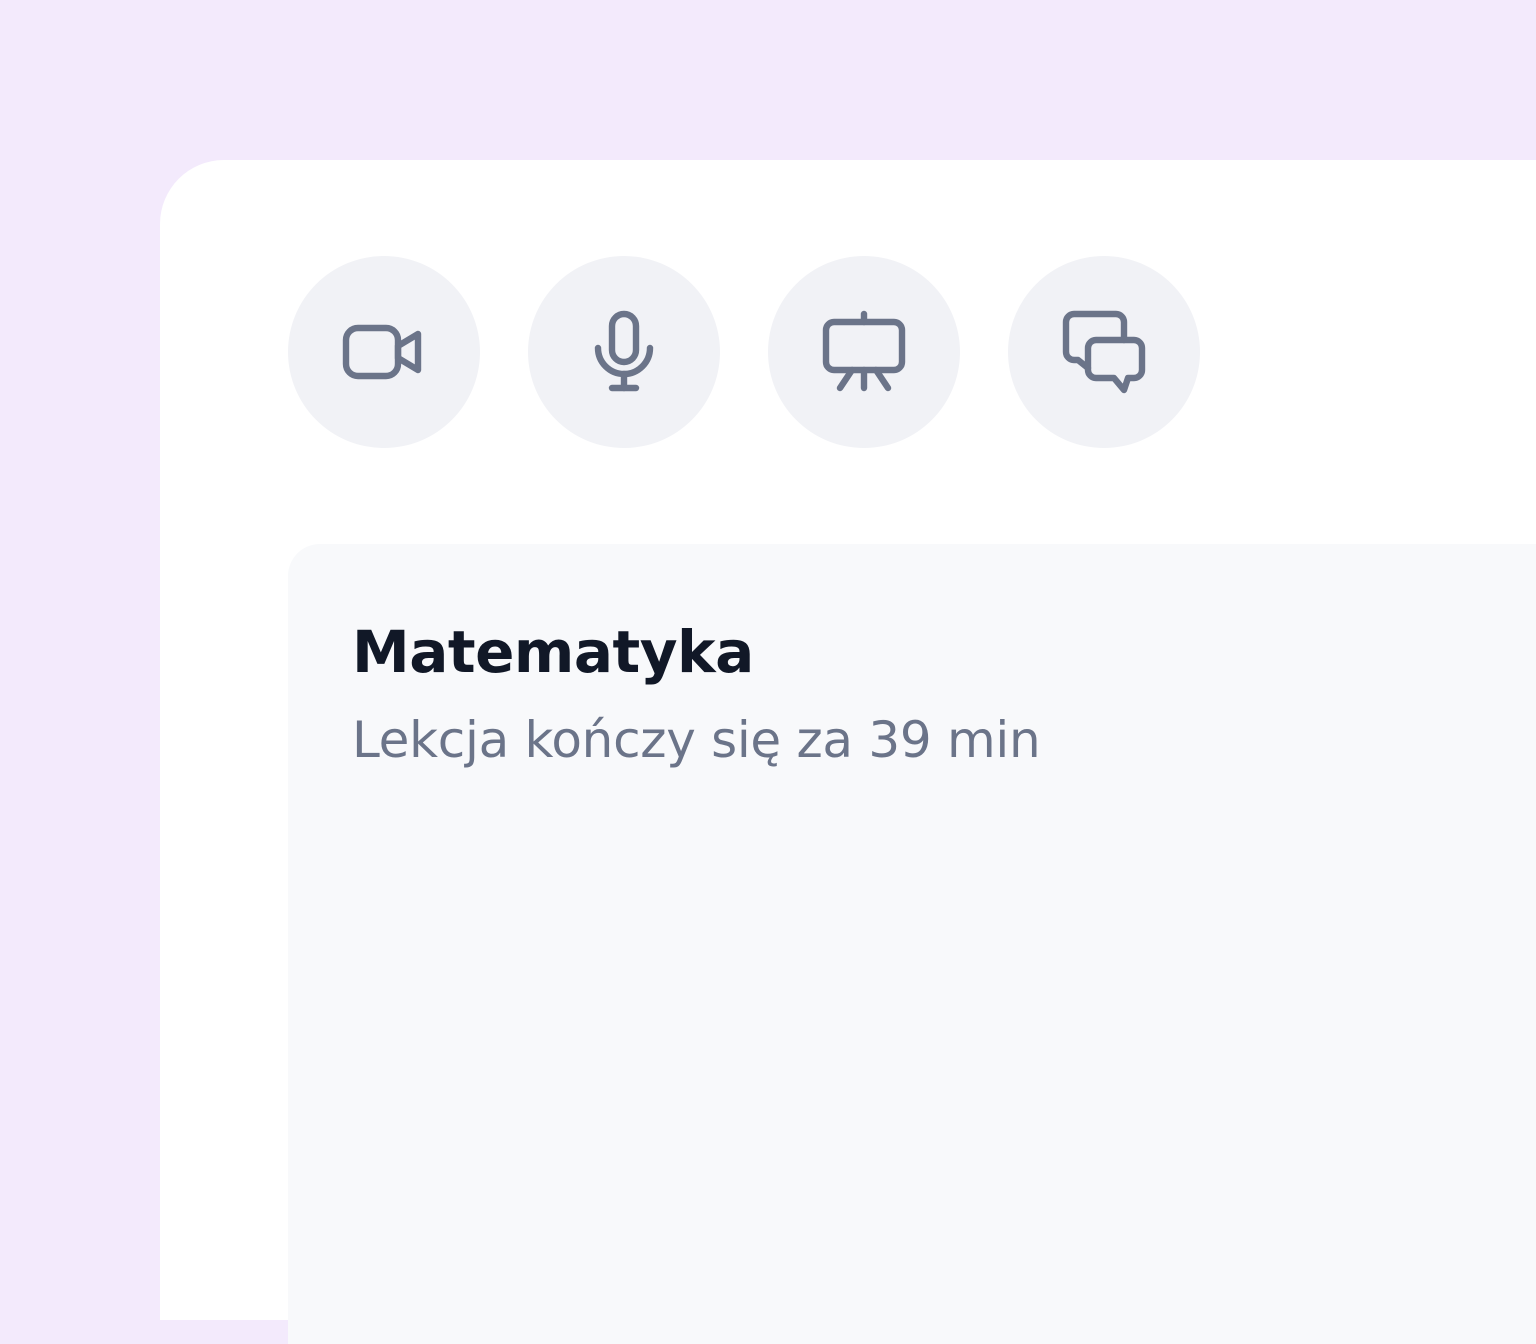 The width and height of the screenshot is (1536, 1344). I want to click on chat-bubbles-icon, so click(1104, 352).